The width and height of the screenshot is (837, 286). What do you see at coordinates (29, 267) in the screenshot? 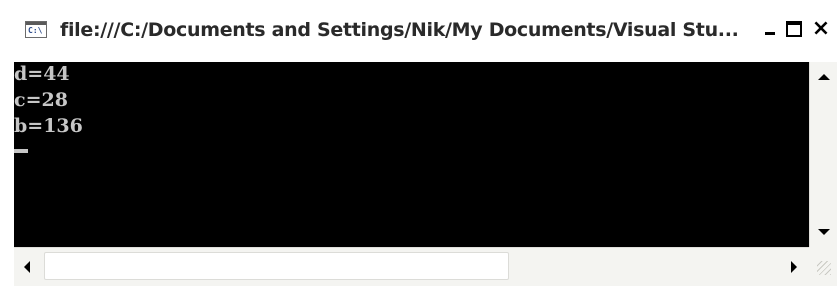
I see `scroll-left-button` at bounding box center [29, 267].